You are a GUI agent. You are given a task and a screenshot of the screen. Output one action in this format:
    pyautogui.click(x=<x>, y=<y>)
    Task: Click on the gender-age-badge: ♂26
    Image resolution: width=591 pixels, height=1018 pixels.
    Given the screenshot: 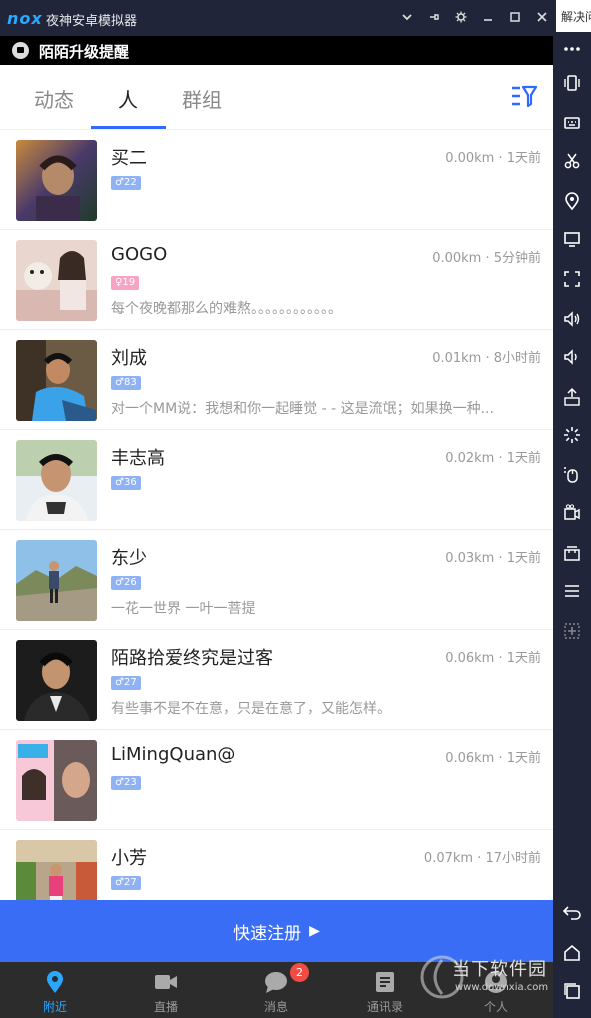 What is the action you would take?
    pyautogui.click(x=126, y=583)
    